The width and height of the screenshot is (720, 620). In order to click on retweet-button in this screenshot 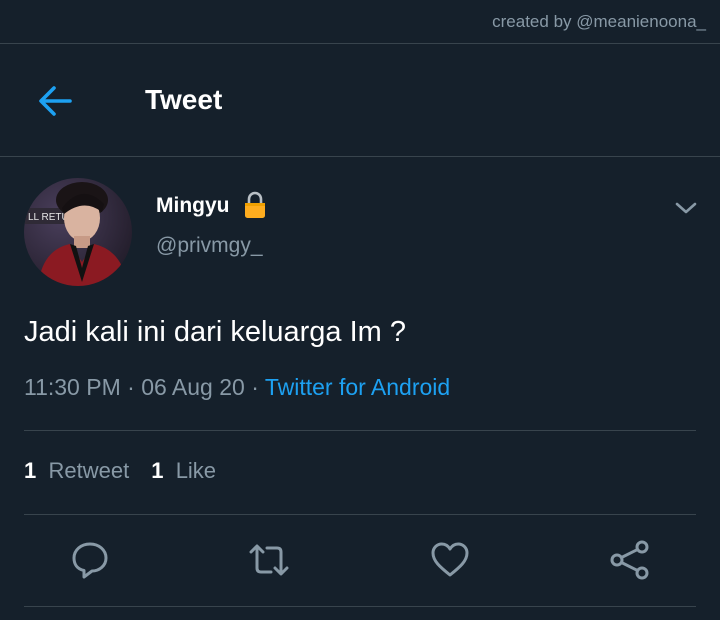, I will do `click(269, 560)`.